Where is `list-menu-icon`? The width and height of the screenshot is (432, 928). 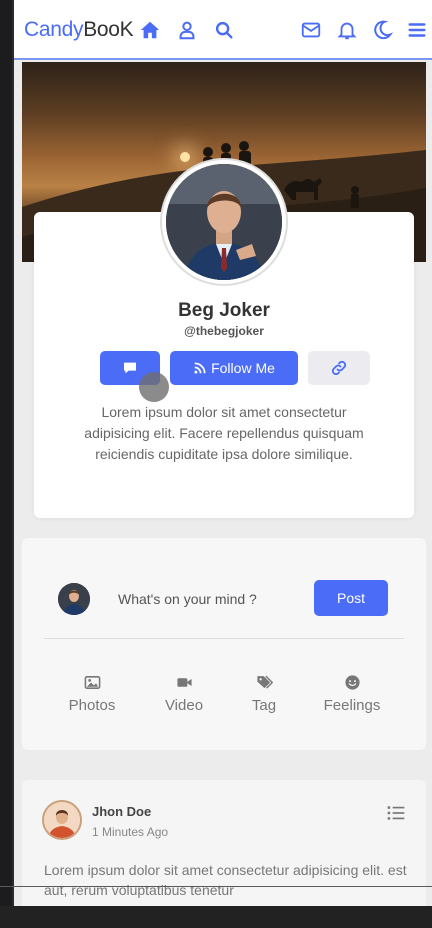
list-menu-icon is located at coordinates (396, 813).